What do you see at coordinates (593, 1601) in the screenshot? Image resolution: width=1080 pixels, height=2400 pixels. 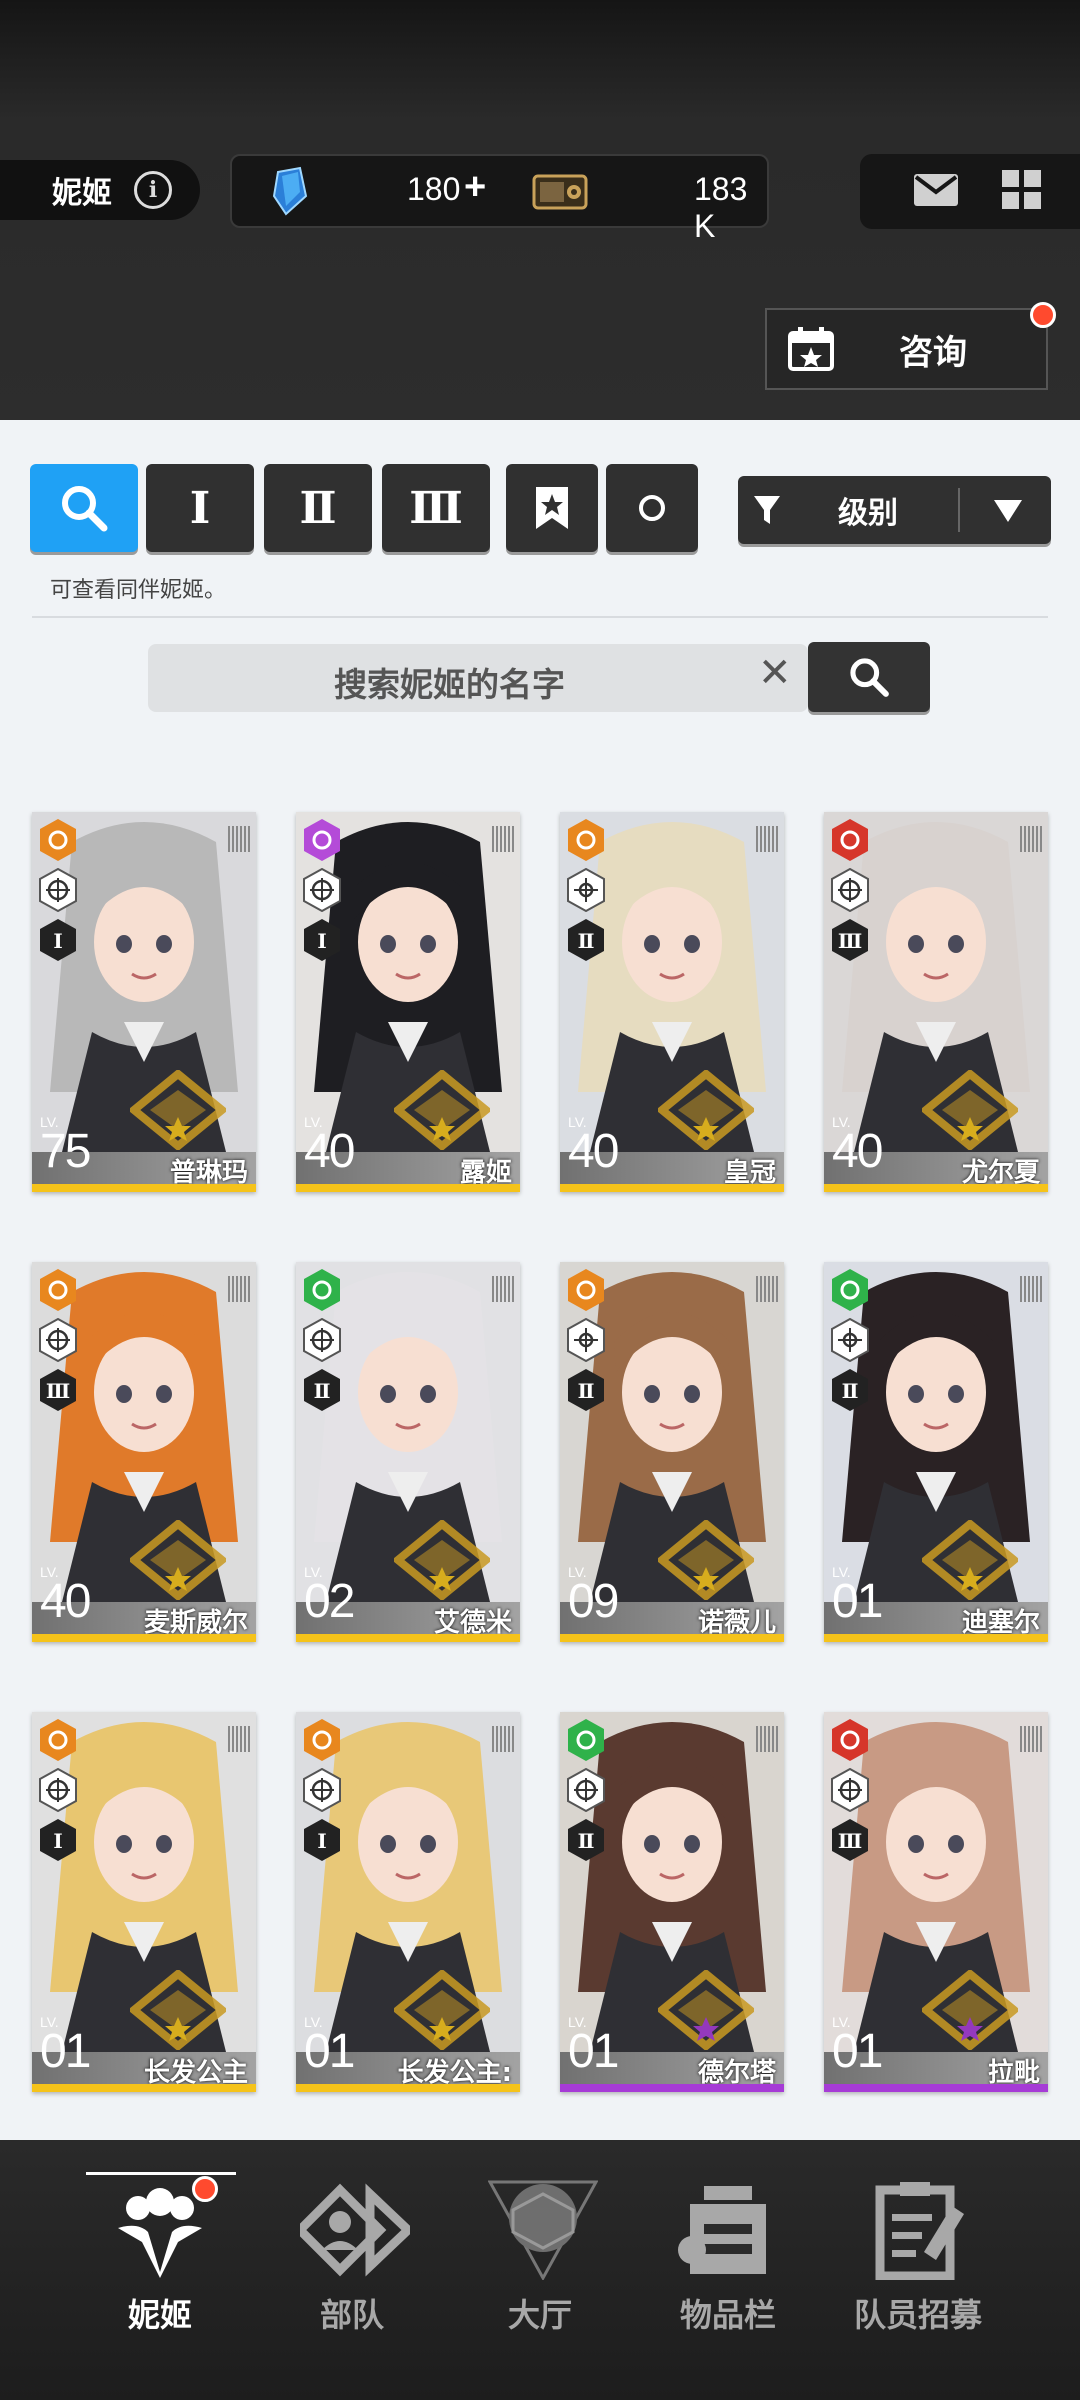 I see `level-value: 09` at bounding box center [593, 1601].